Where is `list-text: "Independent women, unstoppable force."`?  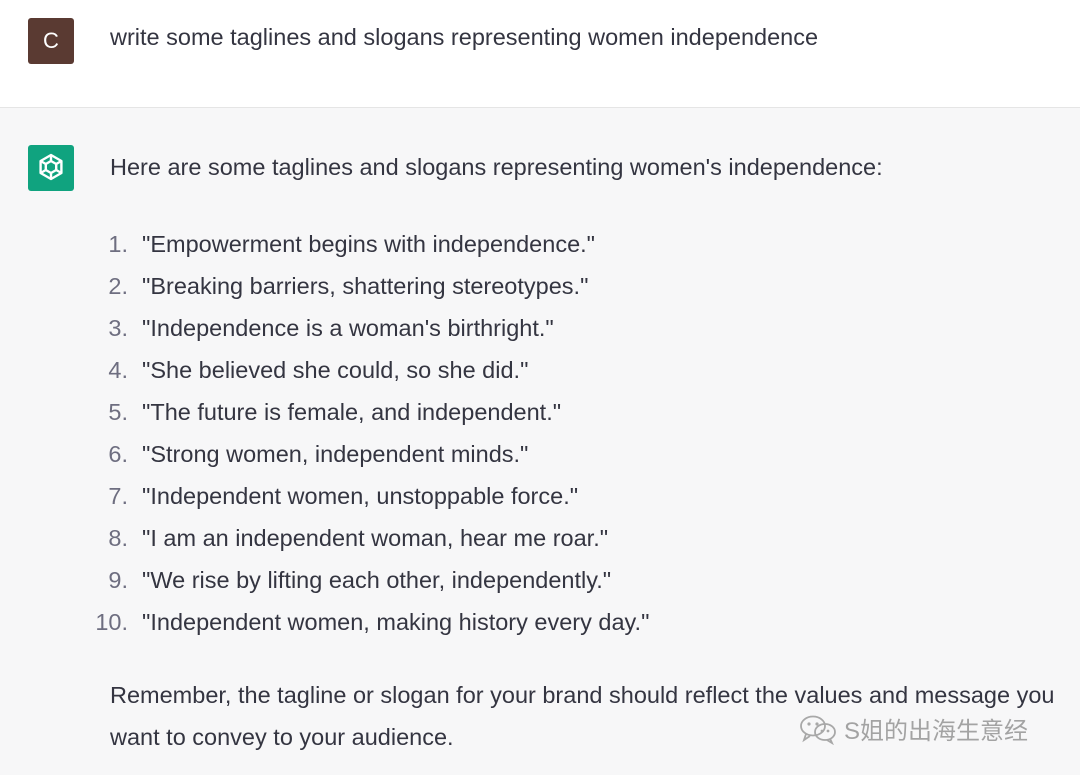 list-text: "Independent women, unstoppable force." is located at coordinates (360, 495).